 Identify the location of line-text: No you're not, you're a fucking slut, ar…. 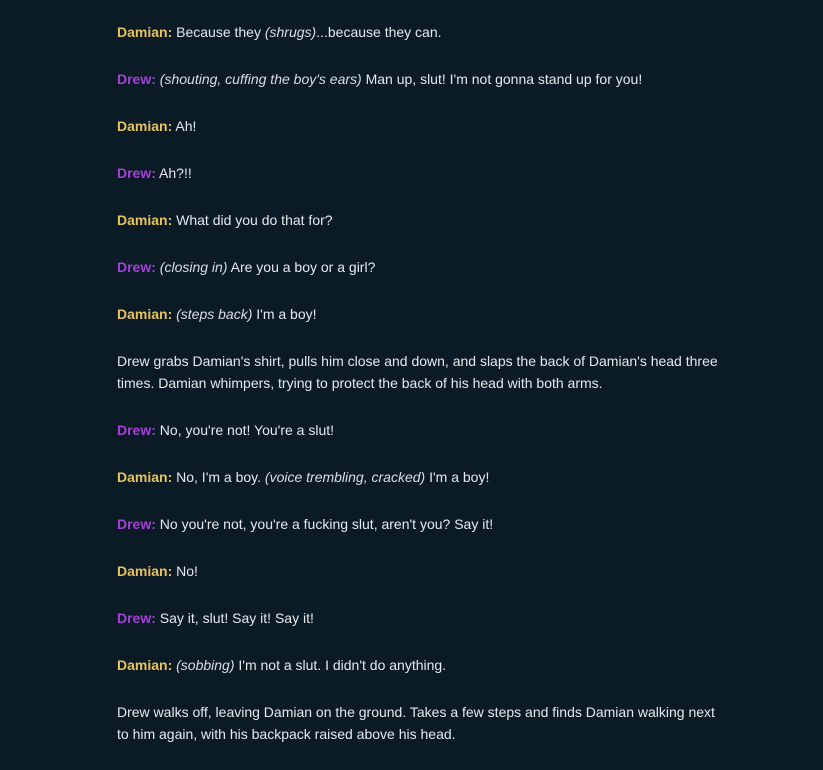
(326, 524).